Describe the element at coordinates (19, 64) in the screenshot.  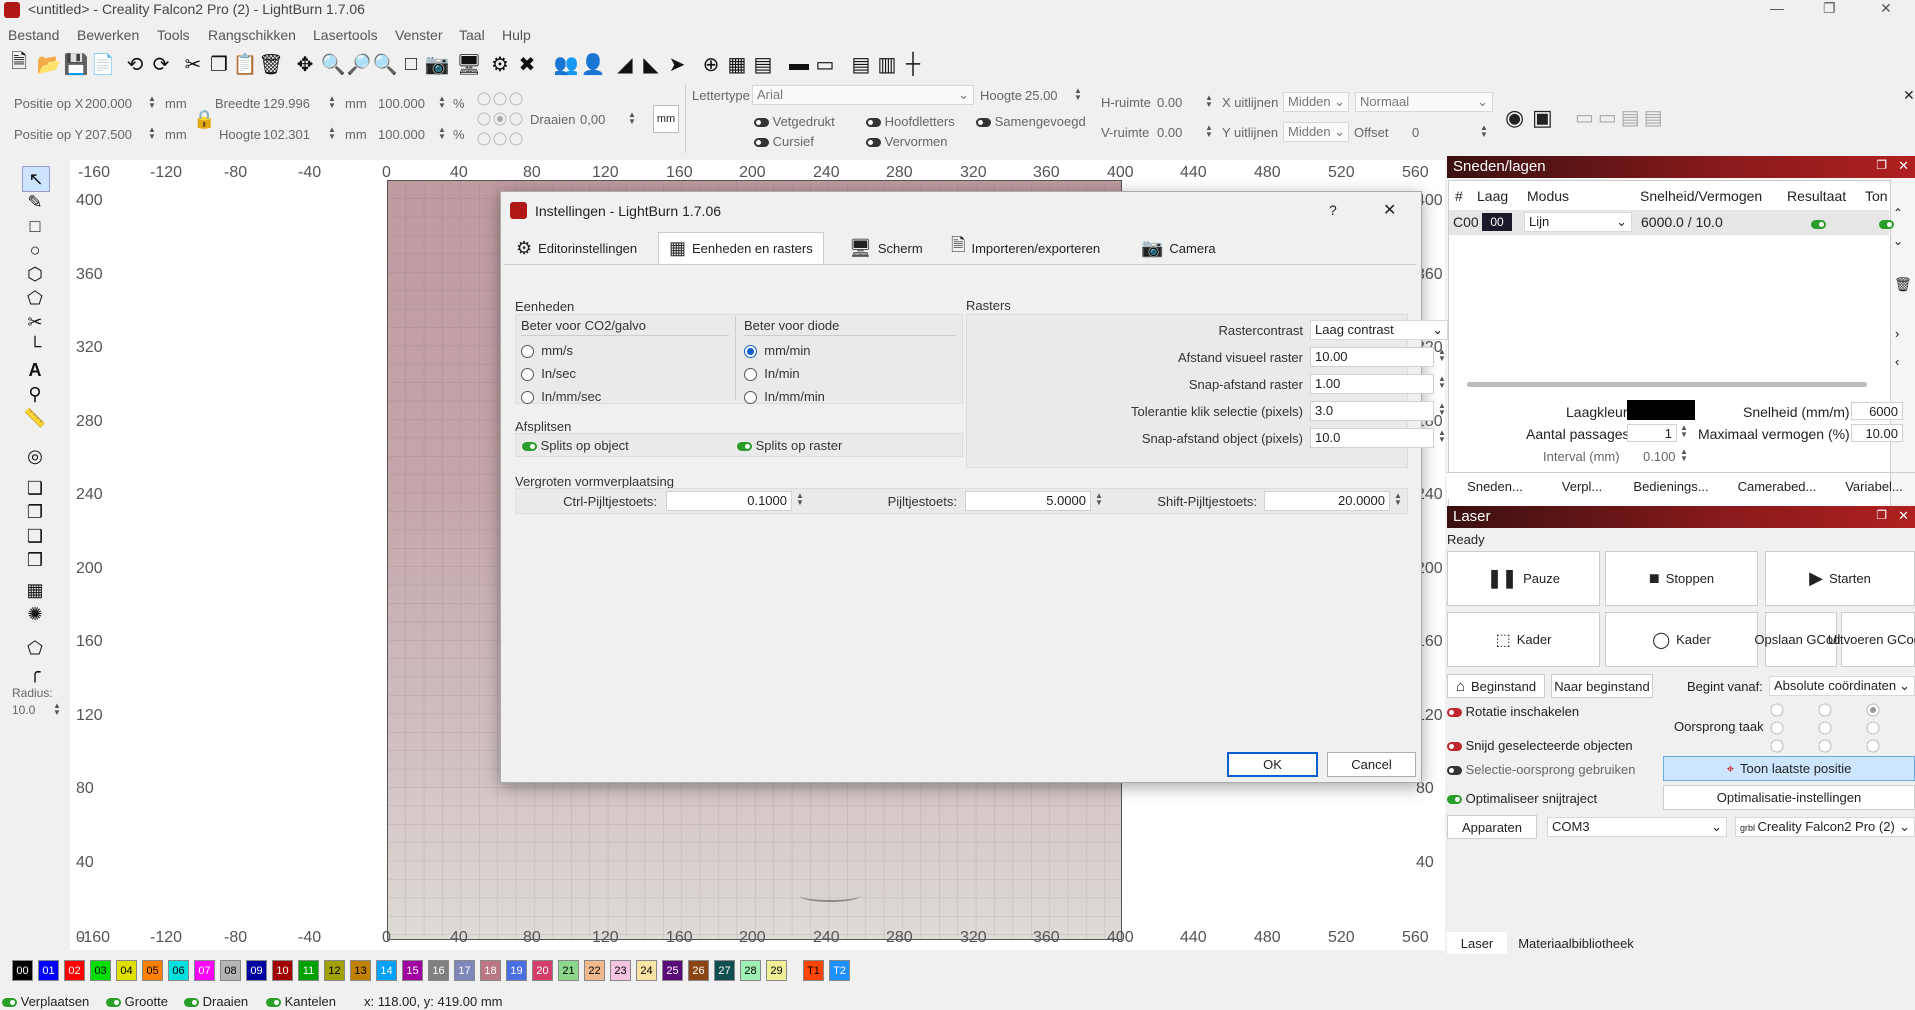
I see `new-file-icon: 🗎` at that location.